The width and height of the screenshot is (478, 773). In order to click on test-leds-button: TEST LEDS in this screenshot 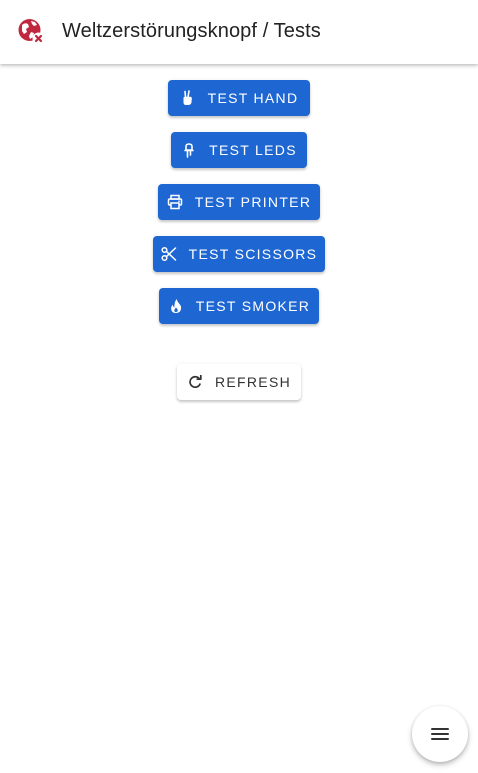, I will do `click(239, 150)`.